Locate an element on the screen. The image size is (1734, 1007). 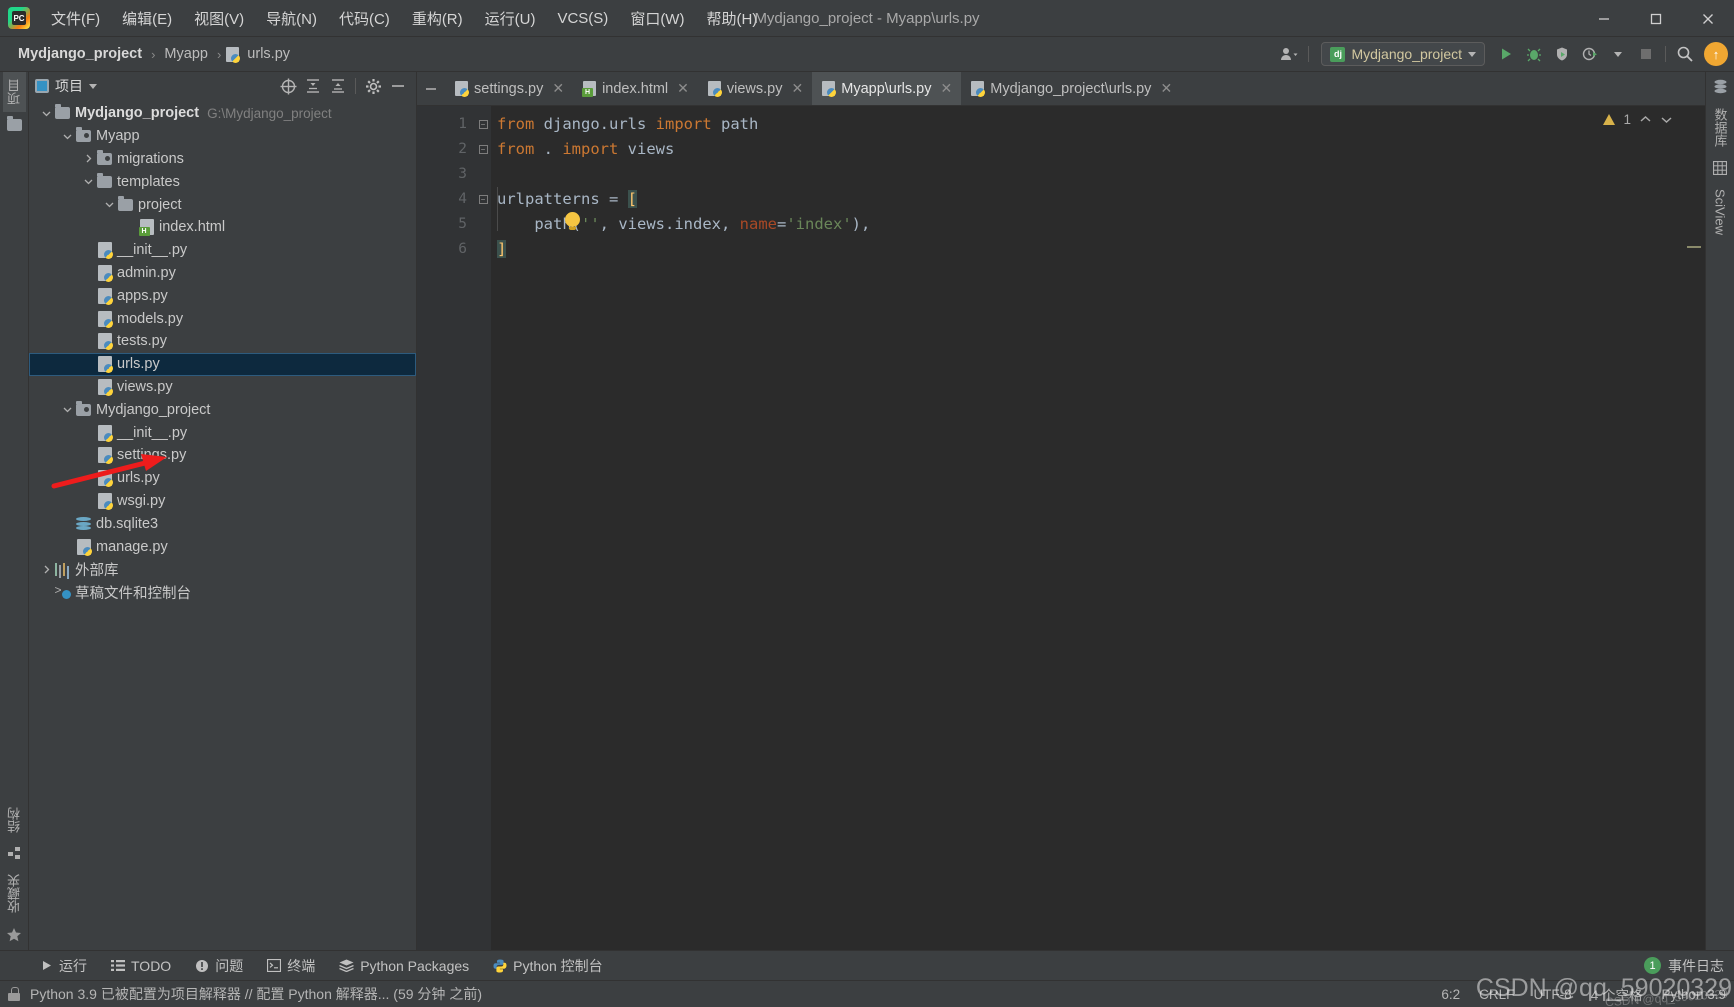
tree-row: admin.py is located at coordinates (222, 273).